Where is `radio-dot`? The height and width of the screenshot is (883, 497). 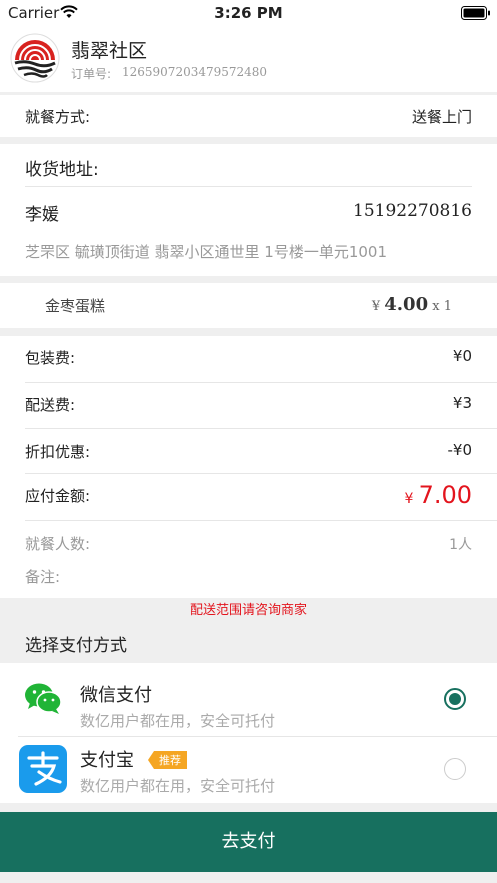
radio-dot is located at coordinates (455, 699).